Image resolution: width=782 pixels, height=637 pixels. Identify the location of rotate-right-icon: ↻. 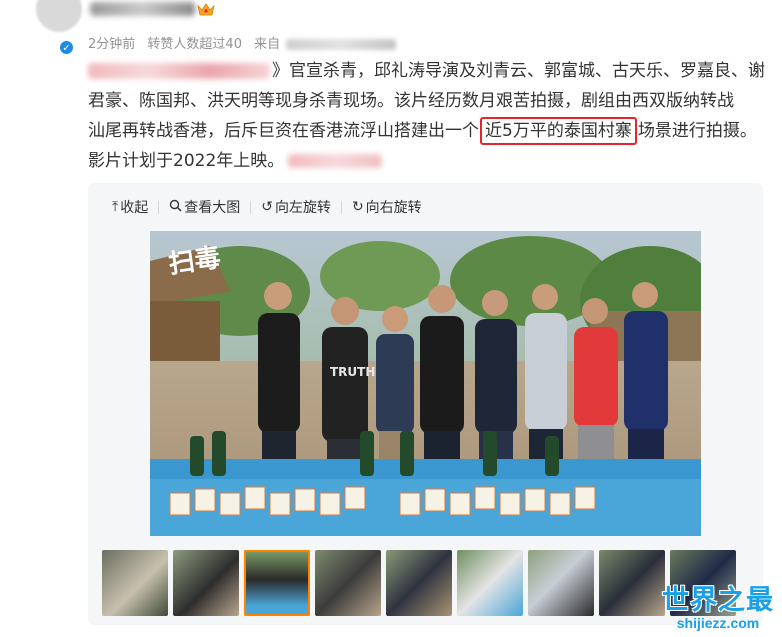
(357, 207).